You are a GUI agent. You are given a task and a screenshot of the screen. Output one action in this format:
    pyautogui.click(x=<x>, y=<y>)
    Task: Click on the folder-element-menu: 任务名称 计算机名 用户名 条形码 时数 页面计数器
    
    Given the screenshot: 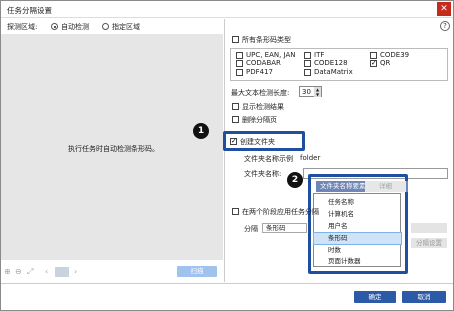 What is the action you would take?
    pyautogui.click(x=357, y=230)
    